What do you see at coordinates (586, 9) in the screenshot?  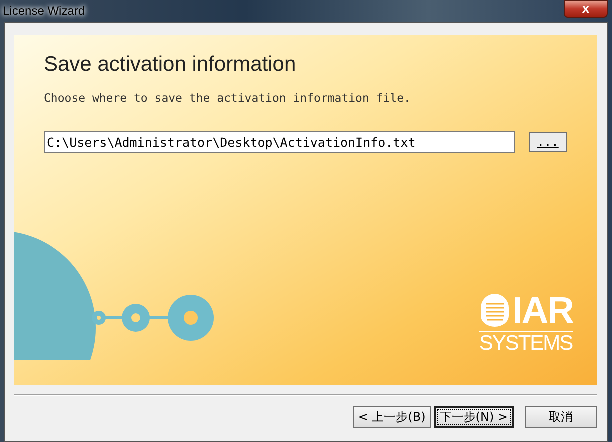 I see `close-button: x` at bounding box center [586, 9].